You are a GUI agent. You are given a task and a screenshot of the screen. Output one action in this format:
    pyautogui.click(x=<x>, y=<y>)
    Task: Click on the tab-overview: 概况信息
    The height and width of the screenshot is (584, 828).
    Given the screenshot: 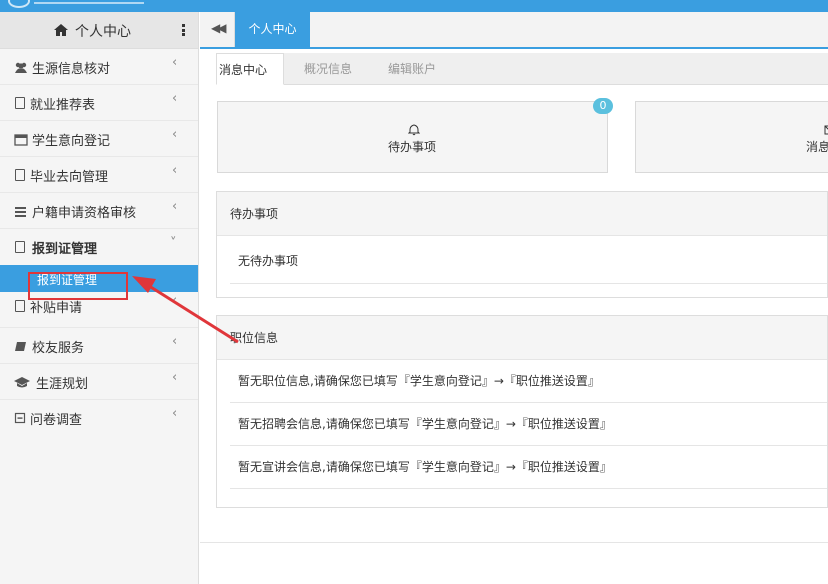 What is the action you would take?
    pyautogui.click(x=328, y=69)
    